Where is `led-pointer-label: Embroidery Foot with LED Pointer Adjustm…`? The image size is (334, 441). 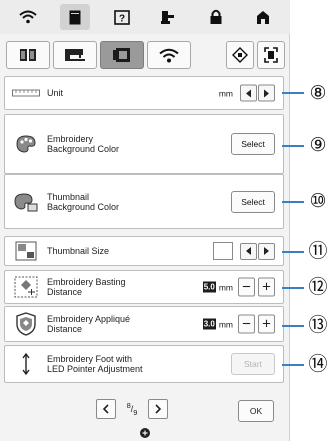
led-pointer-label: Embroidery Foot with LED Pointer Adjustm… is located at coordinates (111, 364).